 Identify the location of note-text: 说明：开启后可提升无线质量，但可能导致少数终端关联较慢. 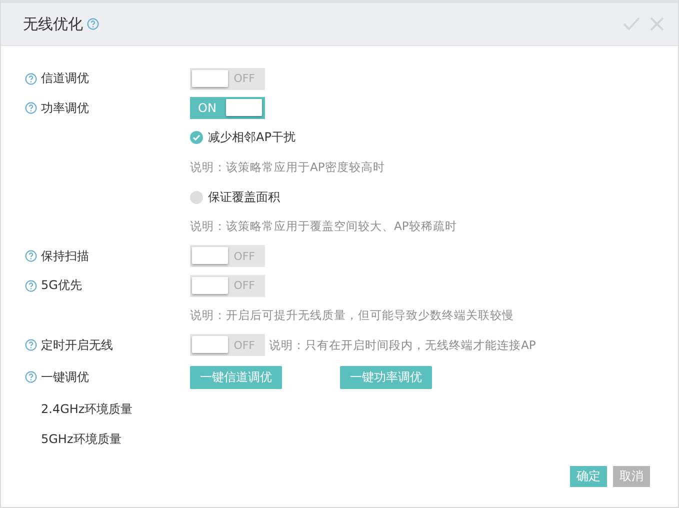
(352, 316).